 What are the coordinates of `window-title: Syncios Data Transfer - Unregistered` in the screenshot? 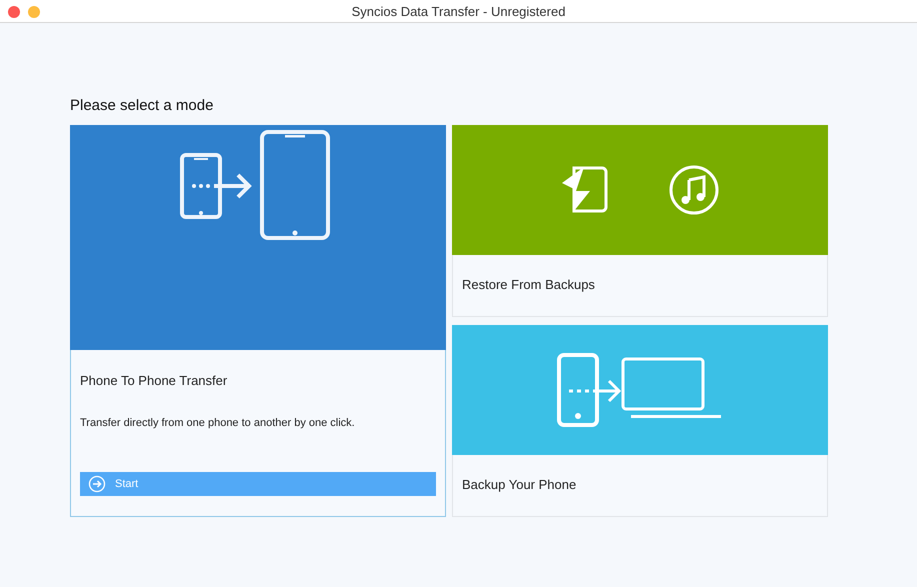 It's located at (459, 11).